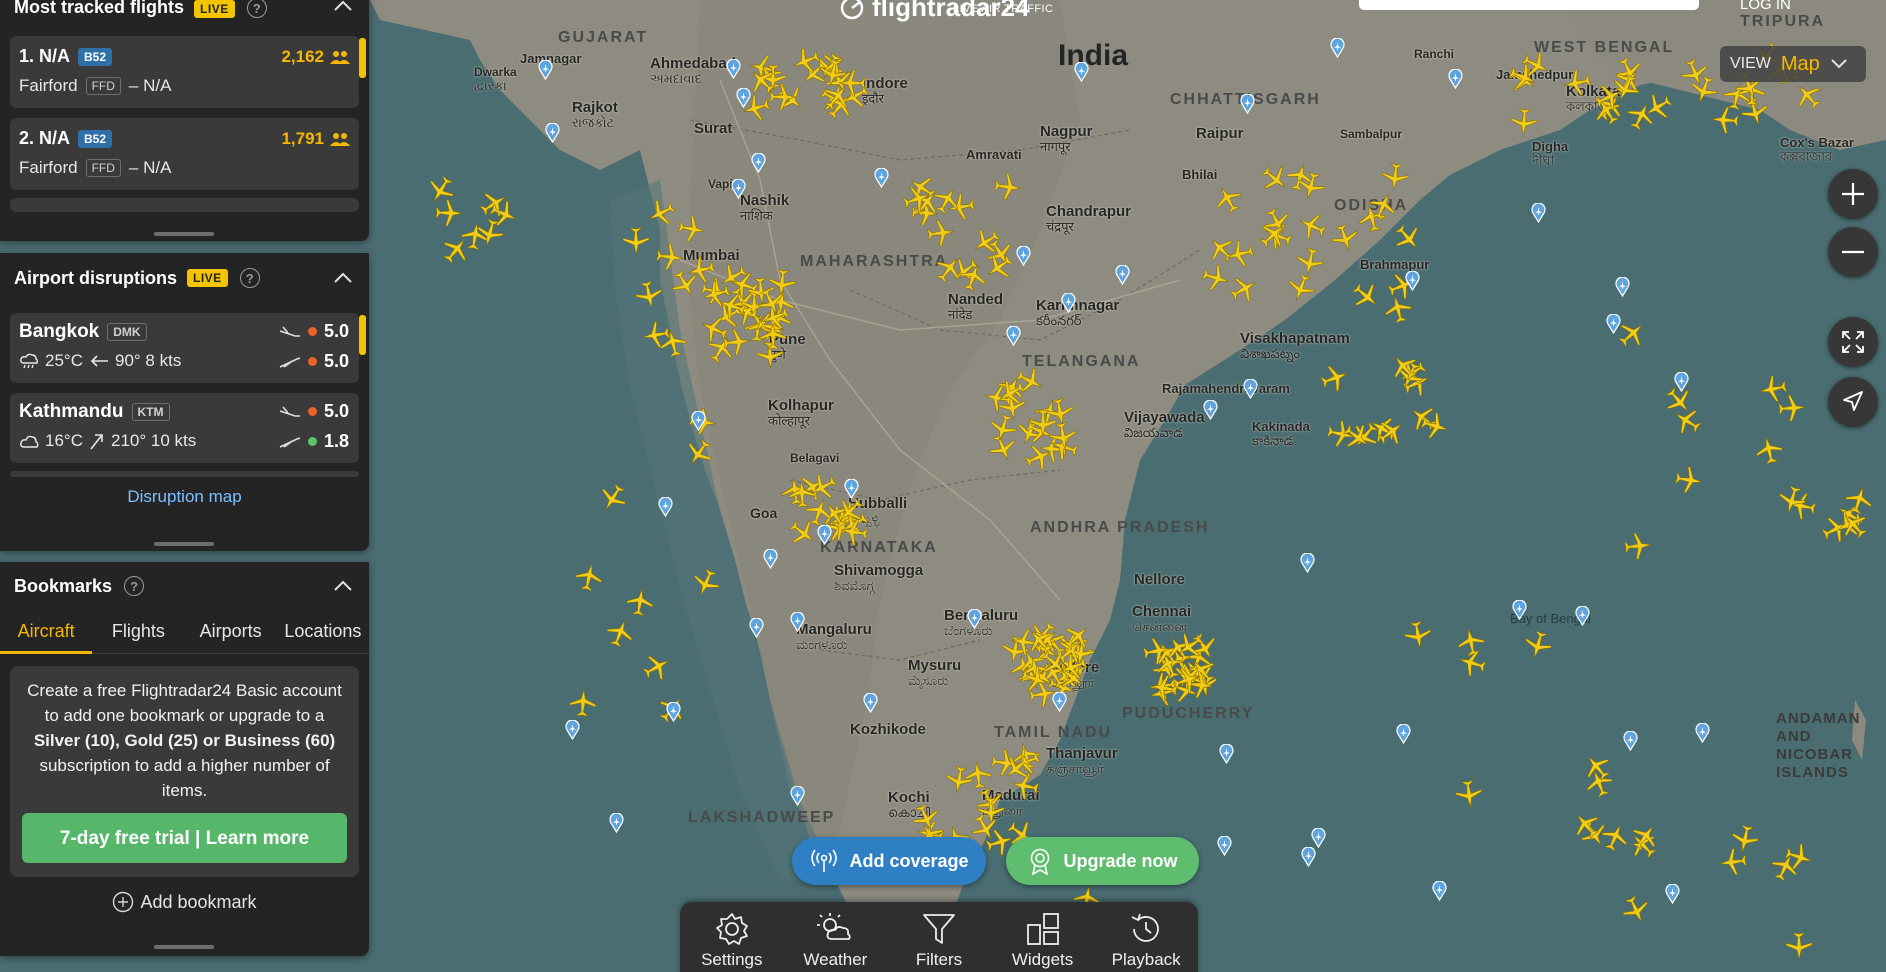  I want to click on view-selector: VIEW Map, so click(1793, 64).